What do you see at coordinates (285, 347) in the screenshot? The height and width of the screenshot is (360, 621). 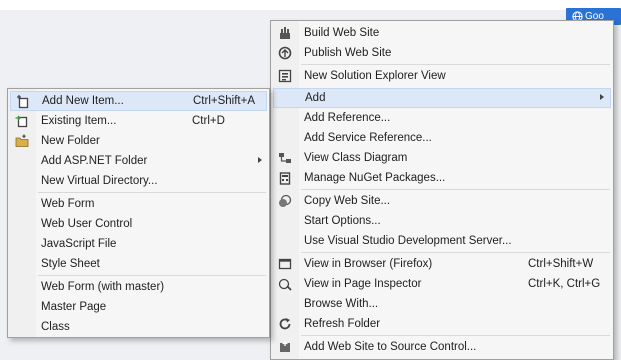 I see `source-control-icon` at bounding box center [285, 347].